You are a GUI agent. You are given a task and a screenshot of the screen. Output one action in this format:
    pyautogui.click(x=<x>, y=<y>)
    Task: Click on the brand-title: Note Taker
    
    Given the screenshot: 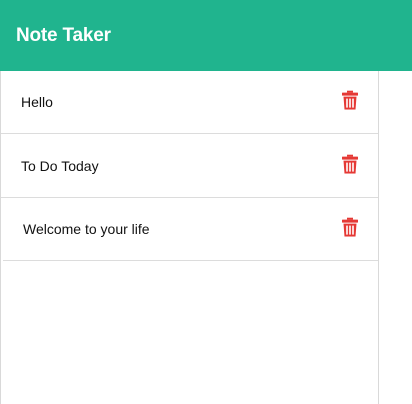 What is the action you would take?
    pyautogui.click(x=63, y=36)
    